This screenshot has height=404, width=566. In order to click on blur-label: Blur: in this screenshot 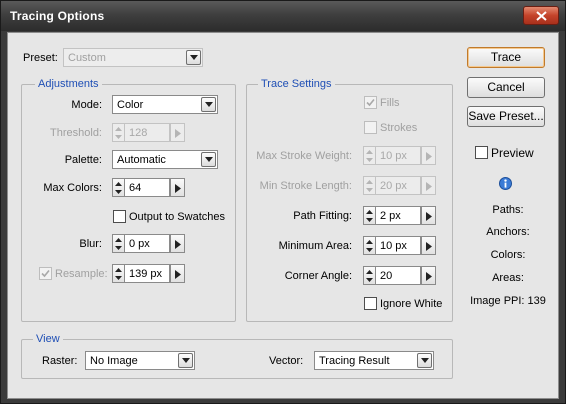, I will do `click(90, 244)`.